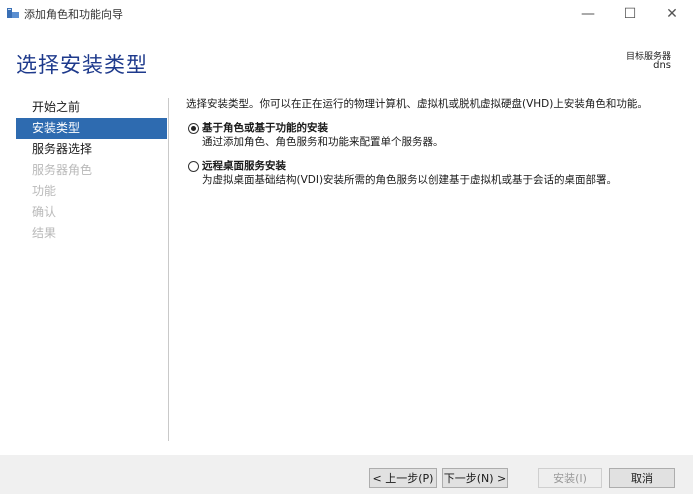 This screenshot has width=693, height=494. Describe the element at coordinates (265, 128) in the screenshot. I see `option-title: 基于角色或基于功能的安装` at that location.